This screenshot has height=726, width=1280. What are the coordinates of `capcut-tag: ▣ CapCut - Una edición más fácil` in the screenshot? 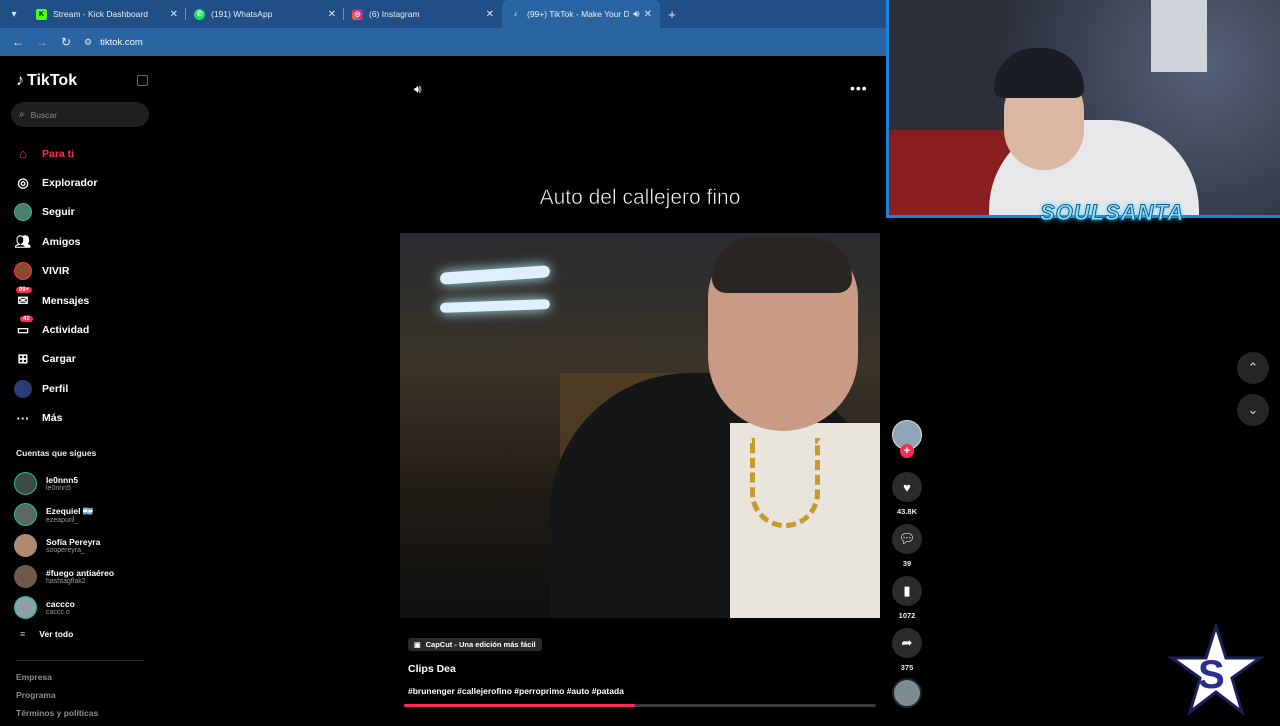 It's located at (475, 644).